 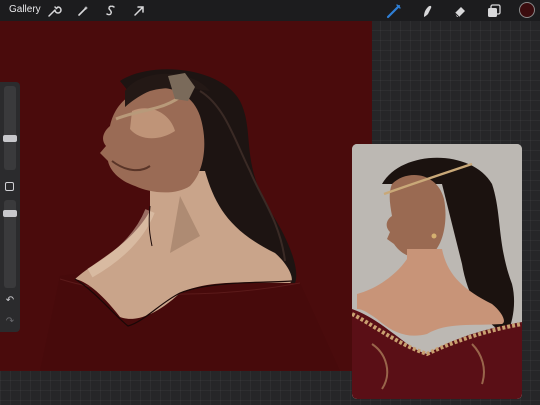 What do you see at coordinates (10, 213) in the screenshot?
I see `opacity-slider-thumb` at bounding box center [10, 213].